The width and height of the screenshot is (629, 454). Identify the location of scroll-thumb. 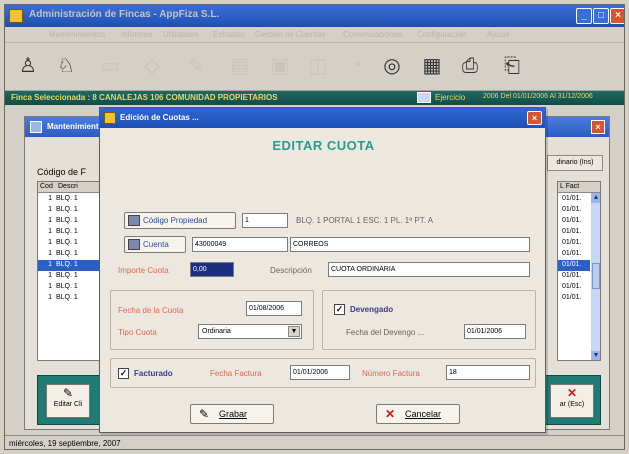
(596, 276).